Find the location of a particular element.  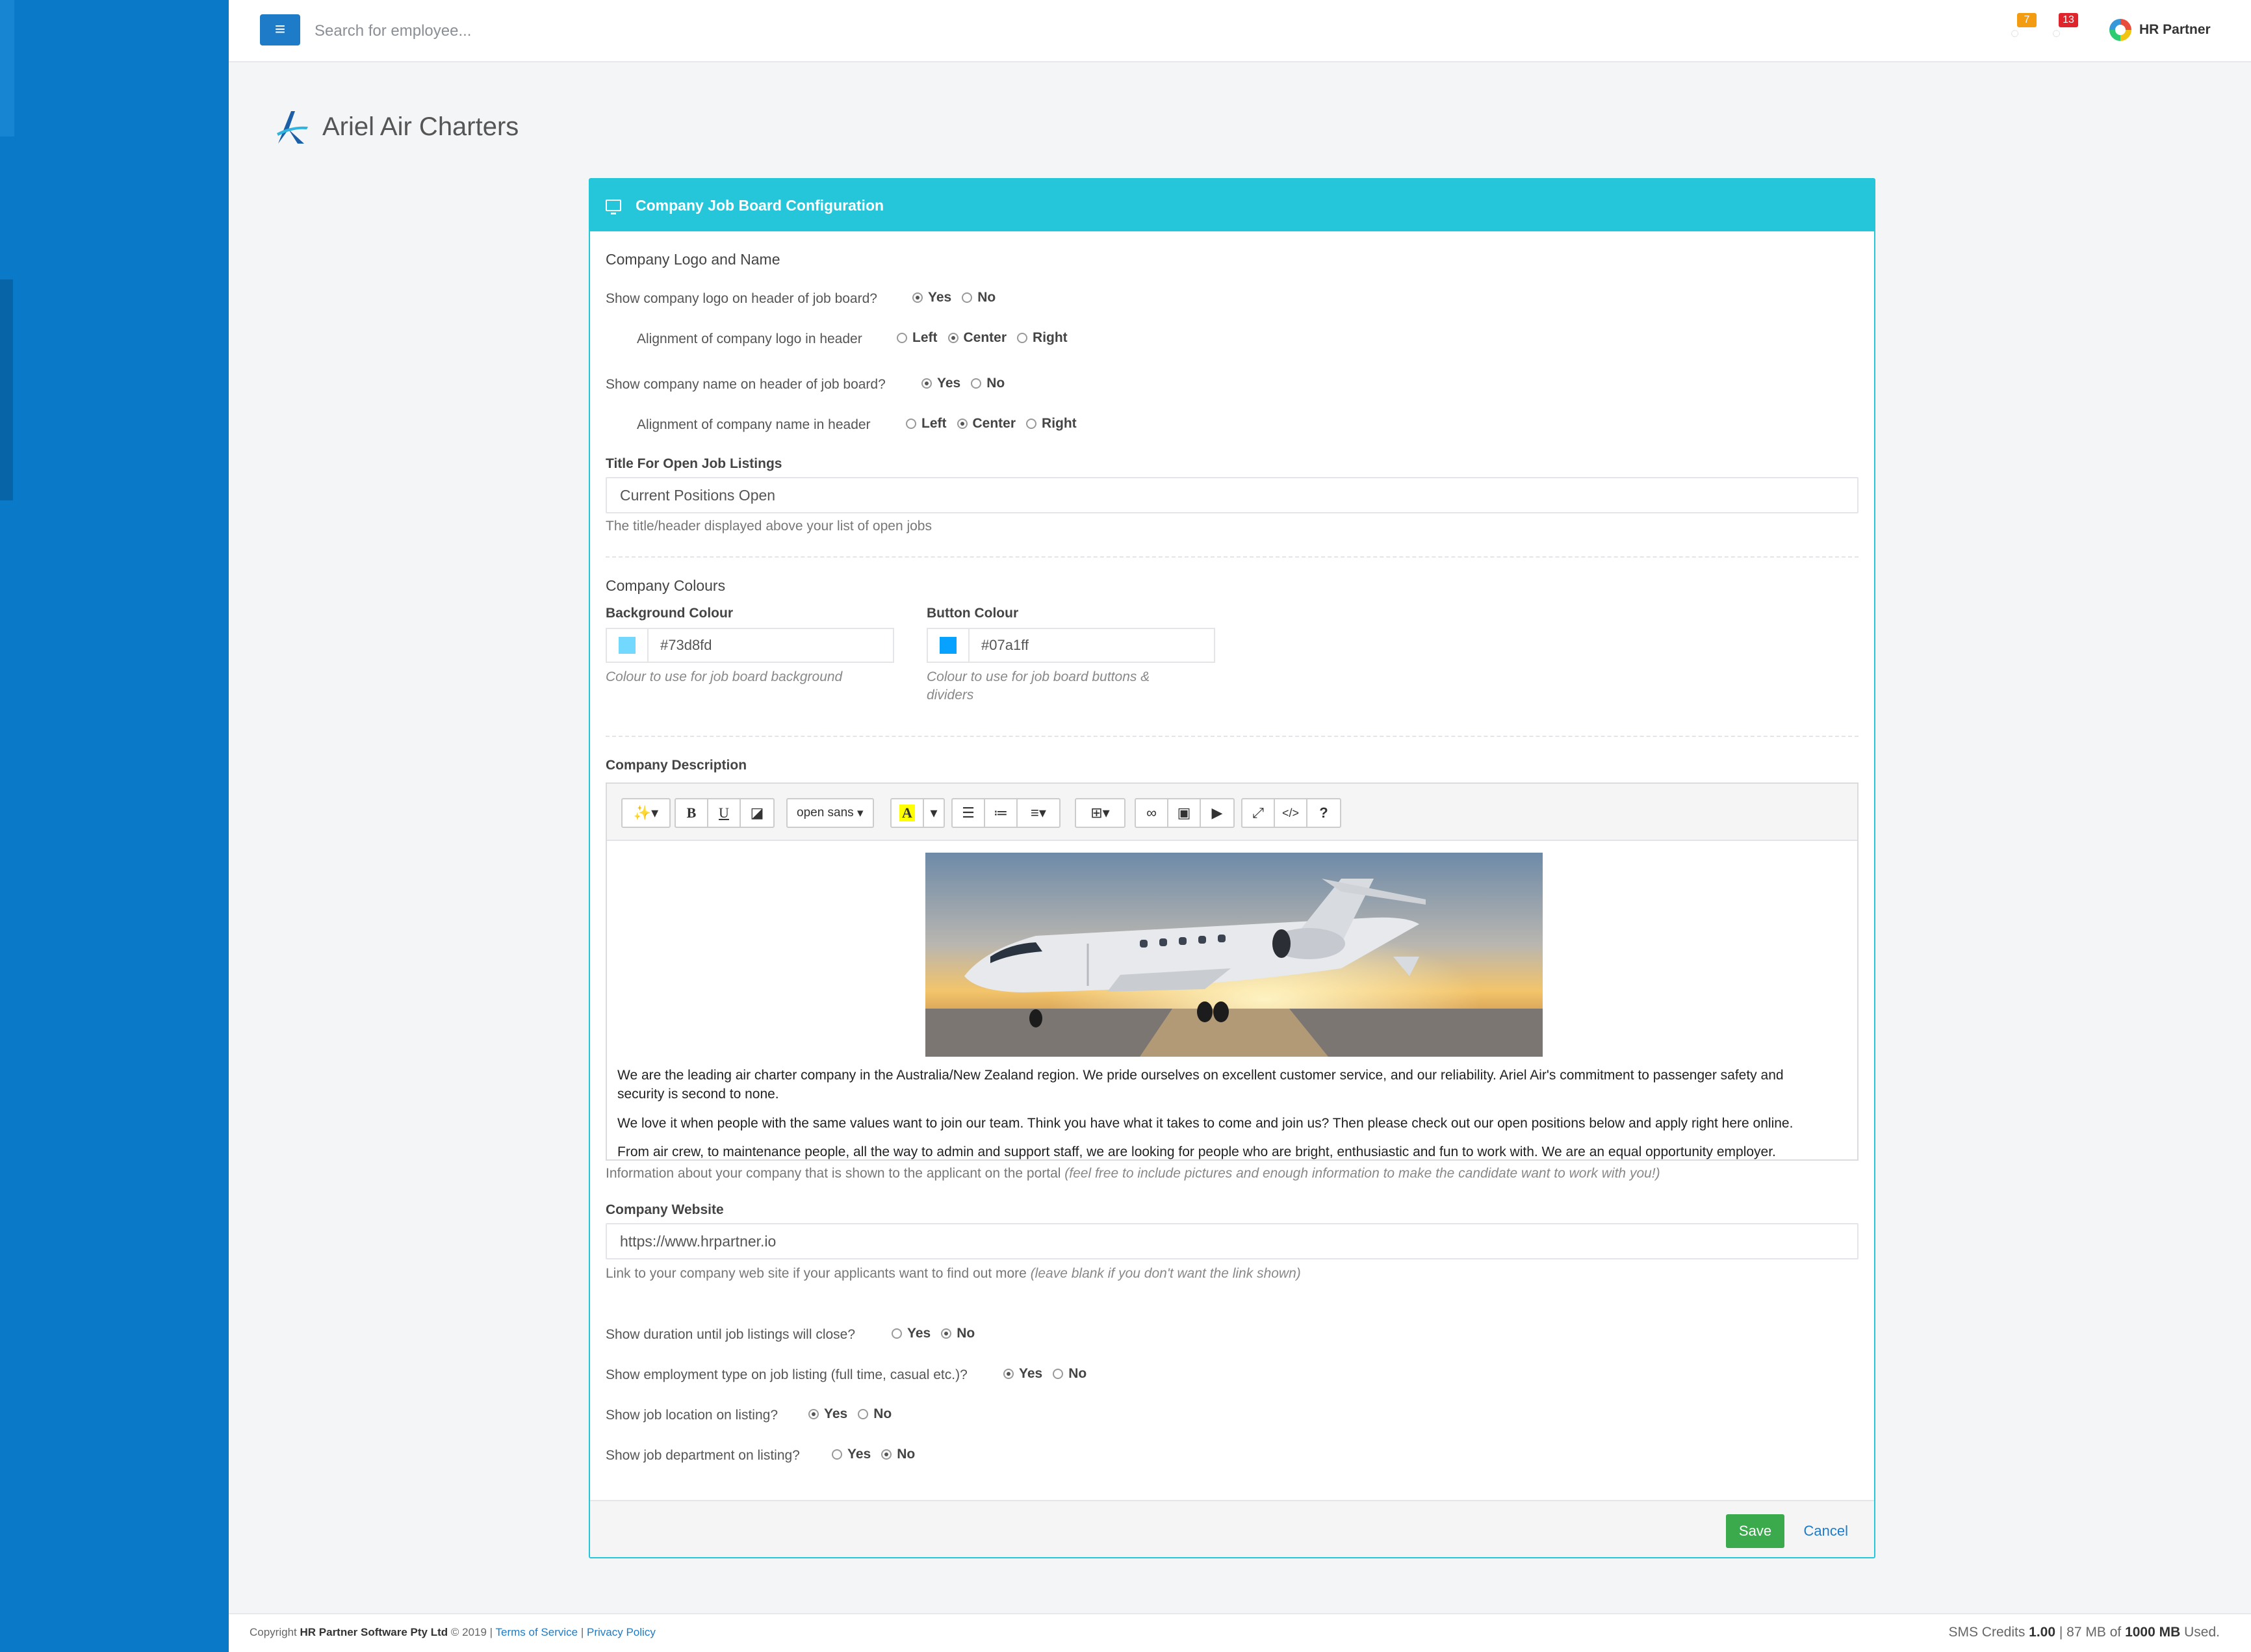

table-button: ⊞▾ is located at coordinates (1100, 813).